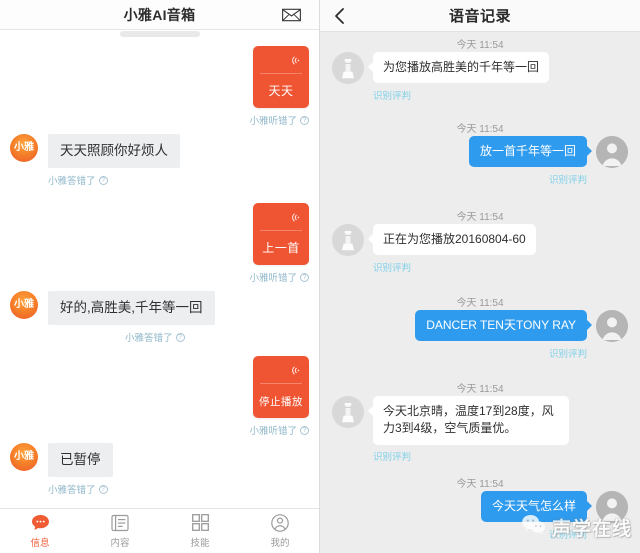 The image size is (640, 553). I want to click on list-item: 今天天气怎么样 识别评判, so click(480, 516).